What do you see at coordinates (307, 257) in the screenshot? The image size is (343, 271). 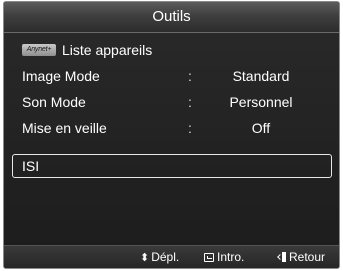 I see `hint-return-label: Retour` at bounding box center [307, 257].